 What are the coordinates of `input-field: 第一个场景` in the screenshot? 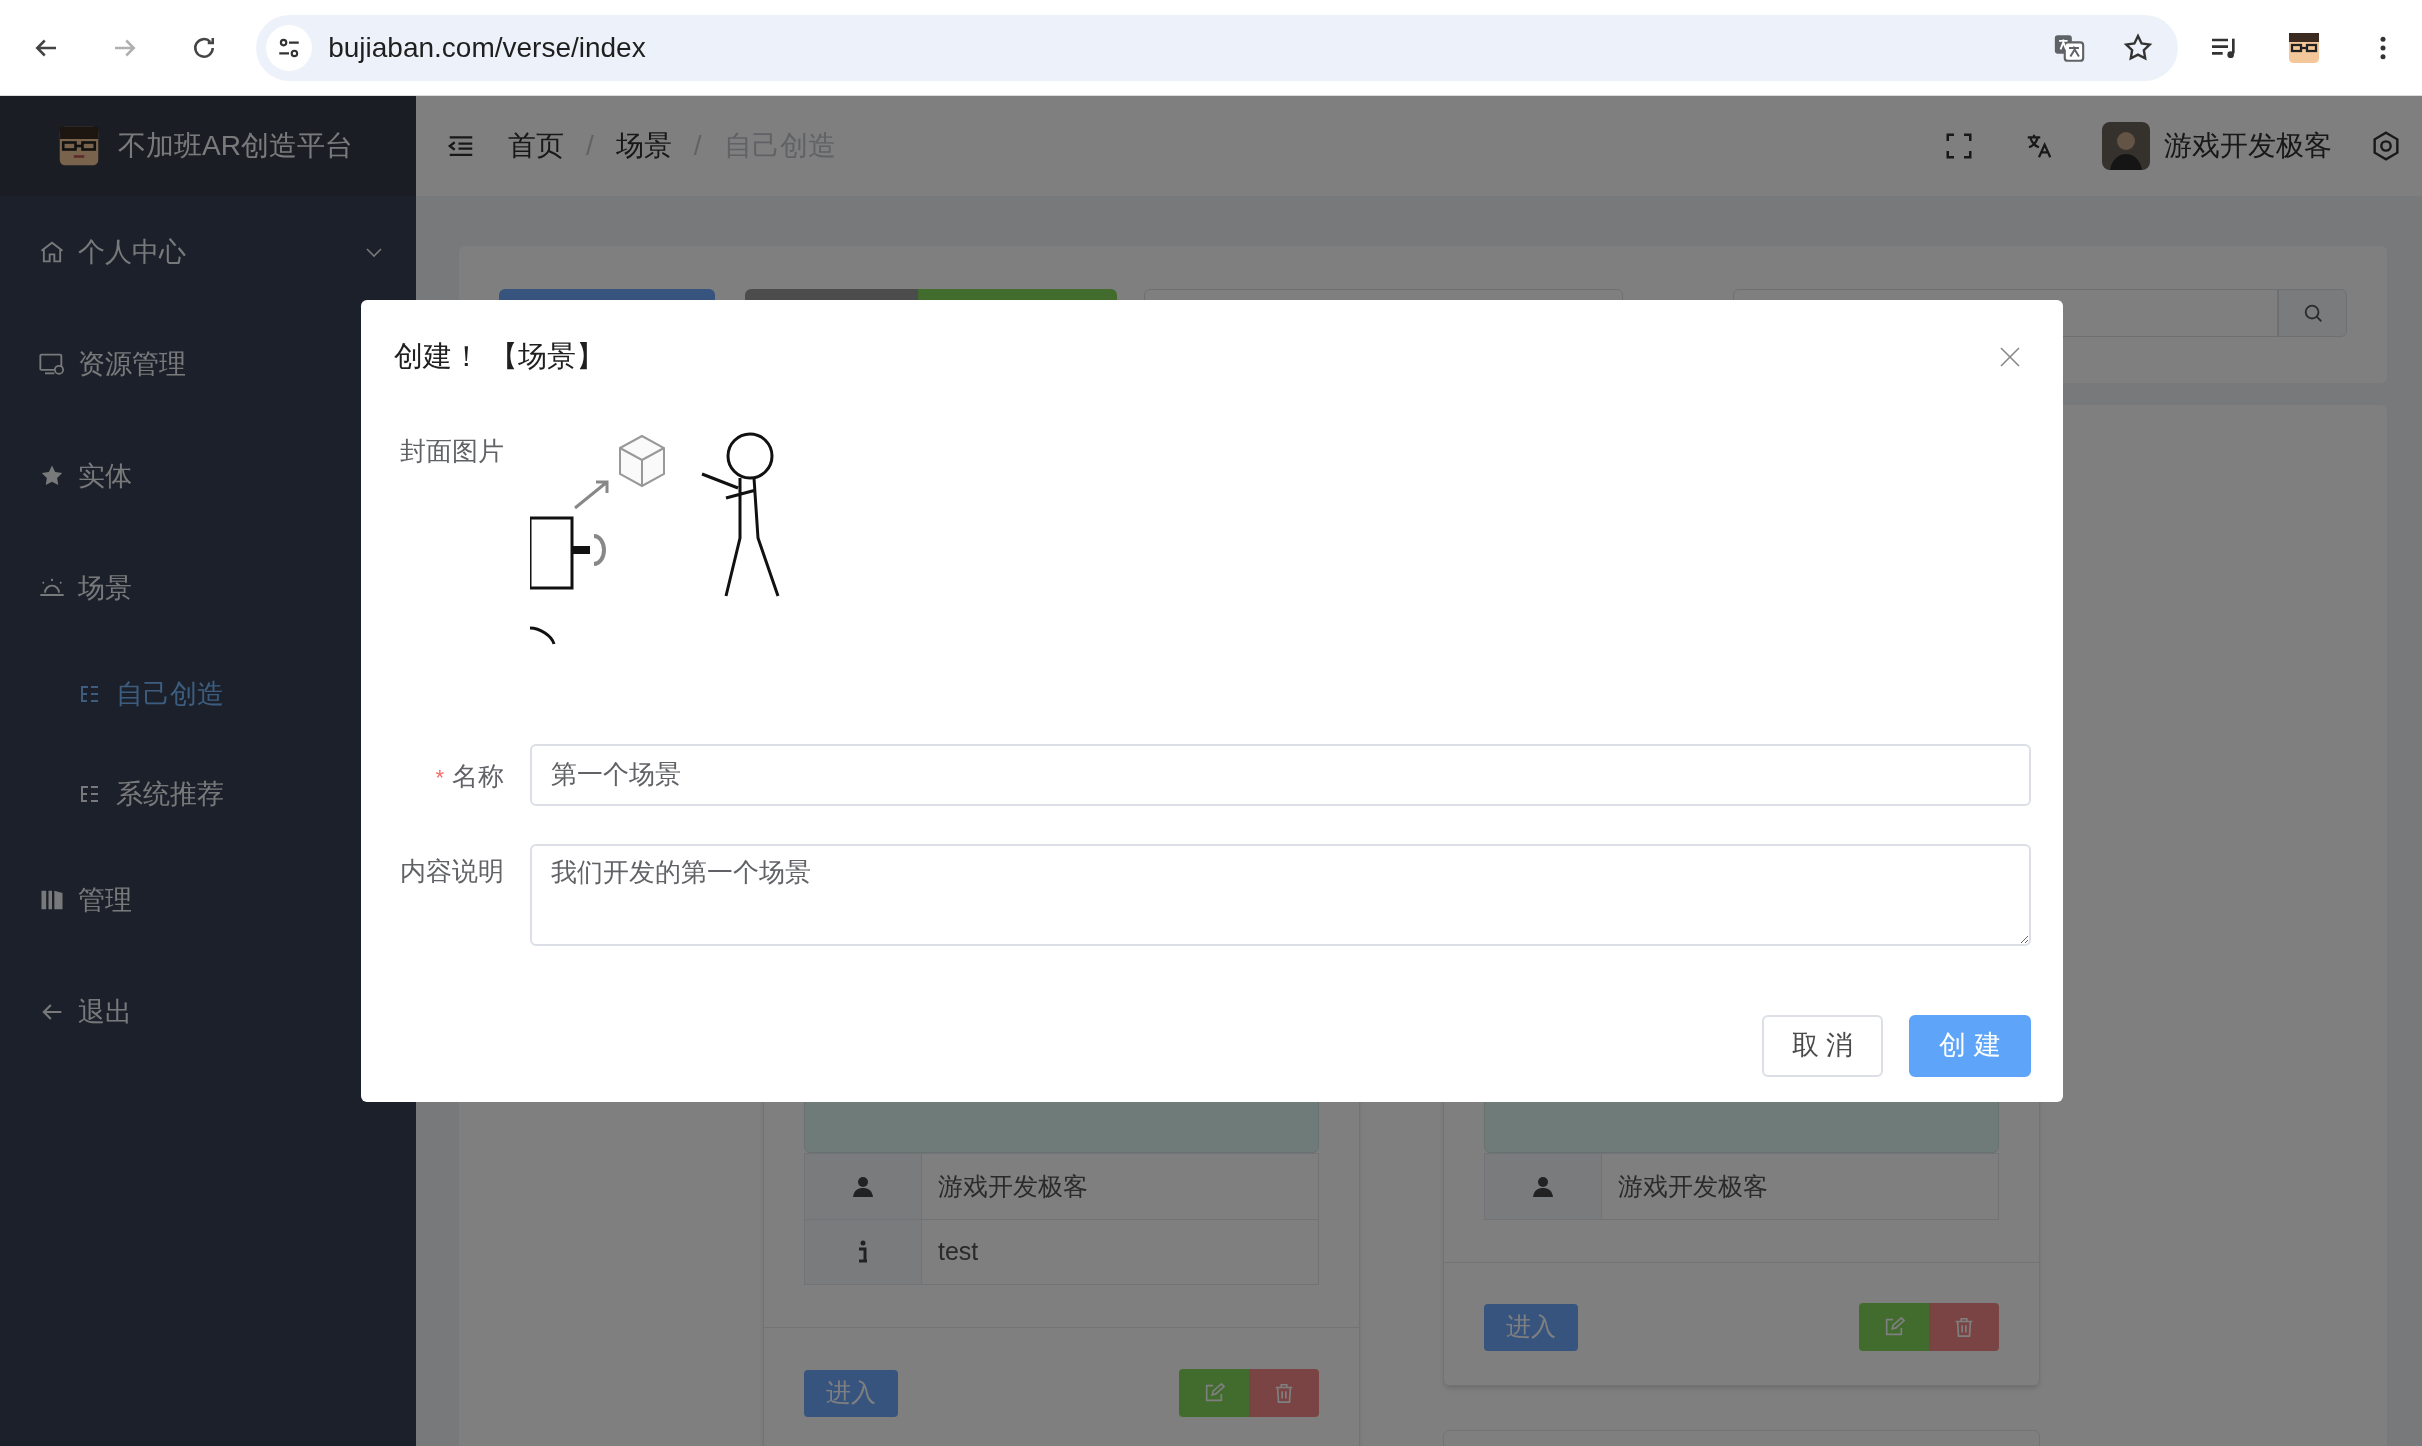 It's located at (1280, 774).